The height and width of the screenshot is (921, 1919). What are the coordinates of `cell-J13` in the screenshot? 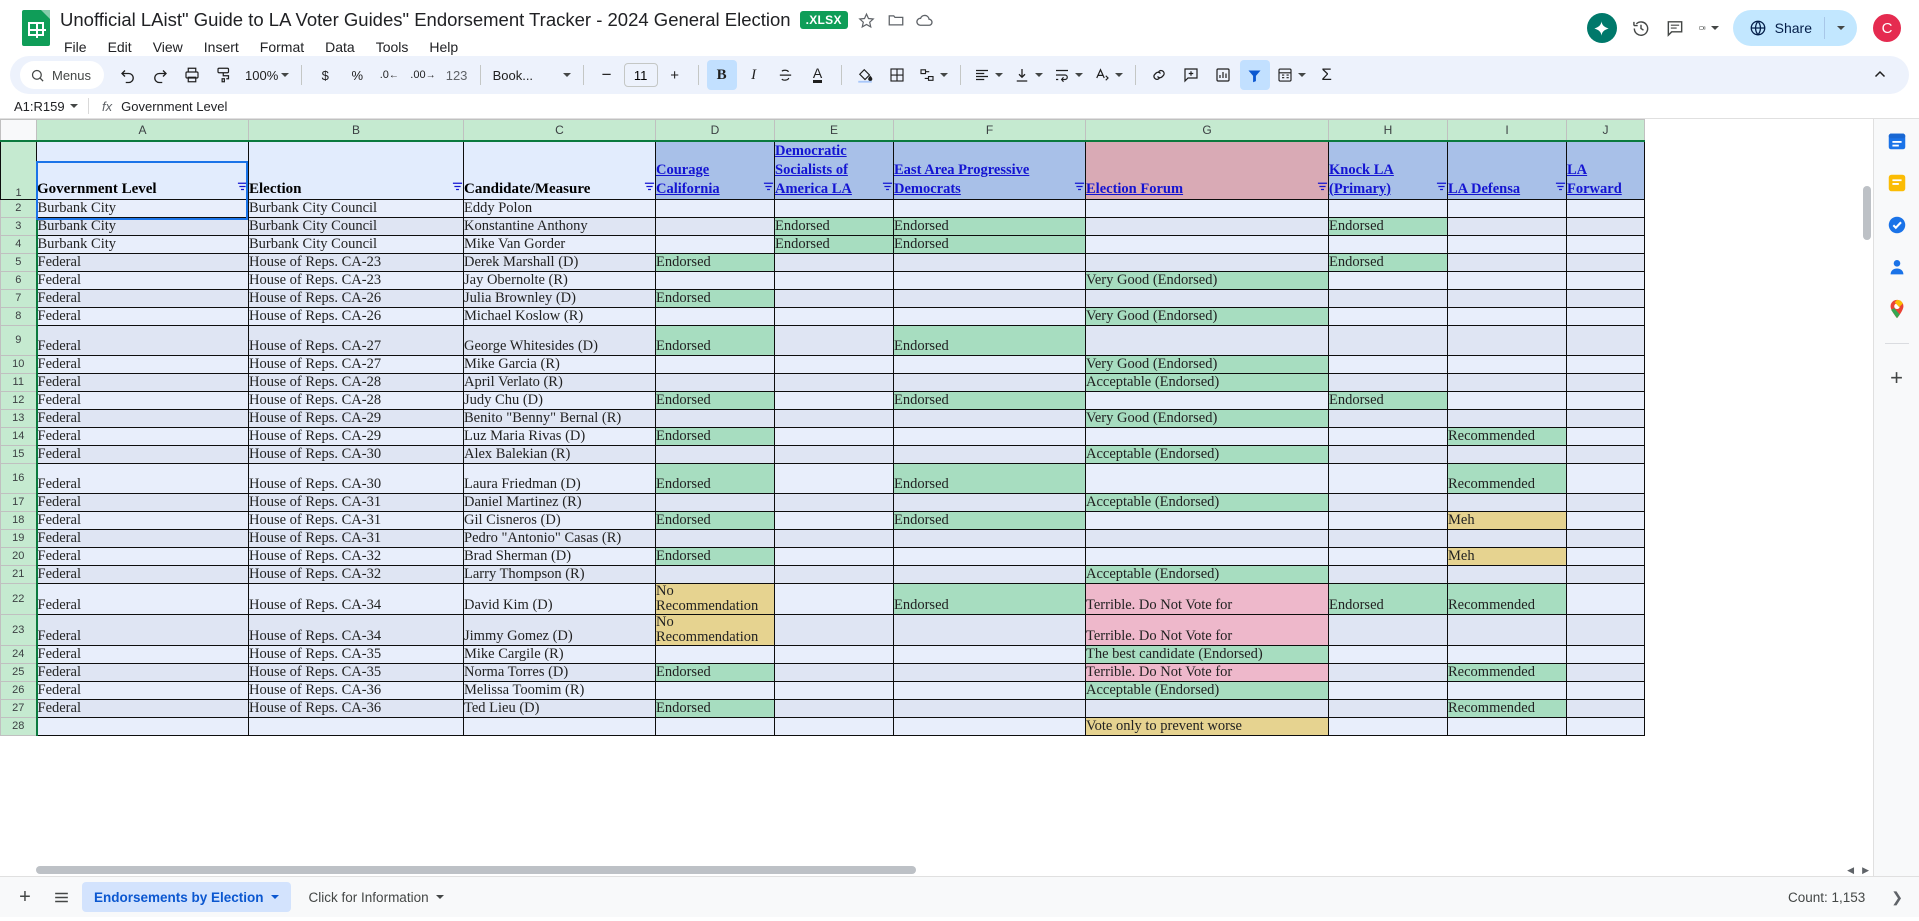 It's located at (1605, 418).